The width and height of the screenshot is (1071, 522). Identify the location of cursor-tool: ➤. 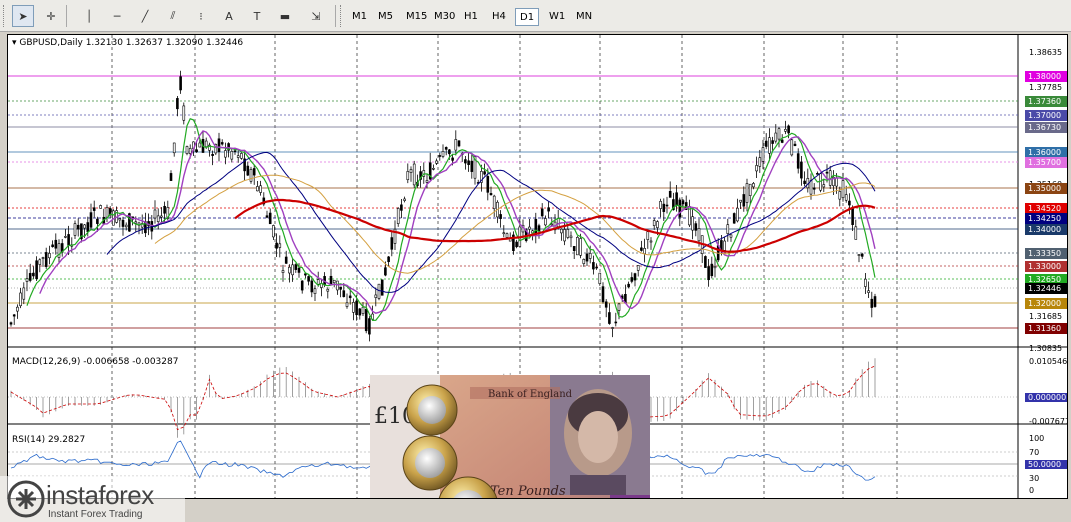
(23, 16).